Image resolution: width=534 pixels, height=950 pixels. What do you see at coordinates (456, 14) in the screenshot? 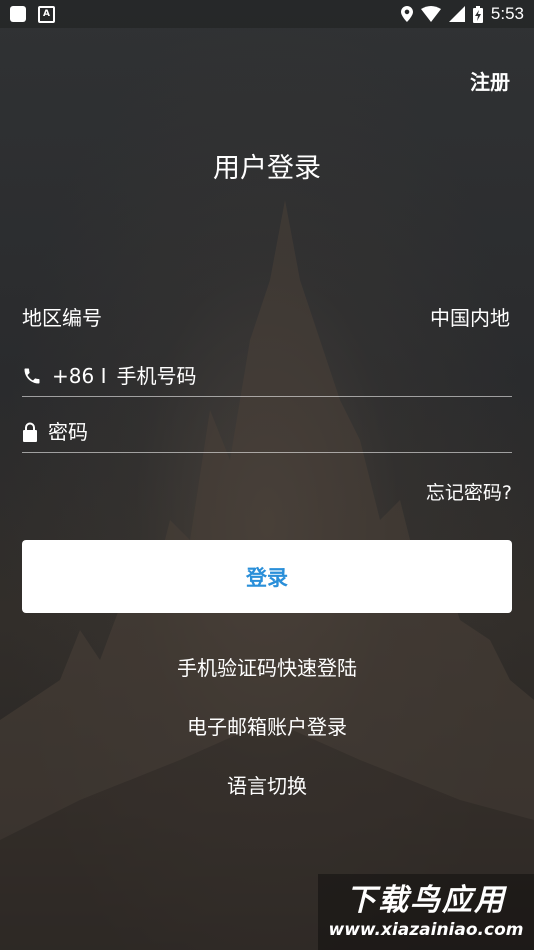
I see `signal-icon` at bounding box center [456, 14].